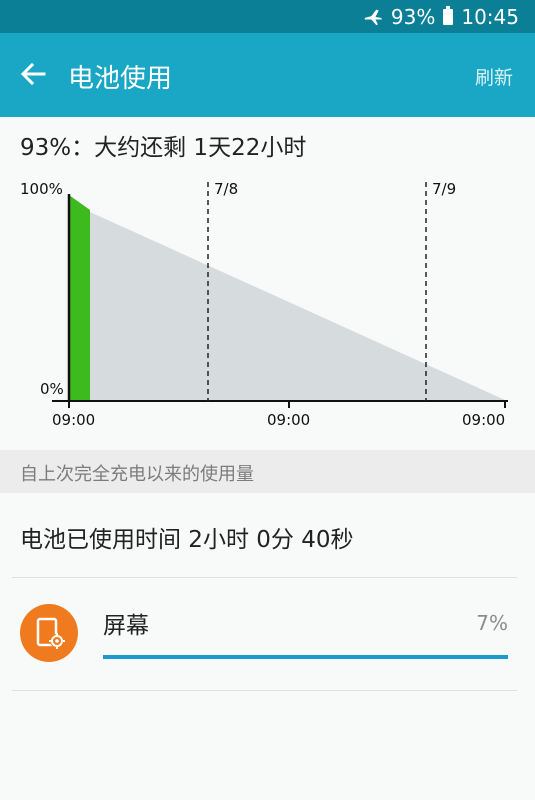 Image resolution: width=535 pixels, height=800 pixels. Describe the element at coordinates (490, 17) in the screenshot. I see `clock: 10:45` at that location.